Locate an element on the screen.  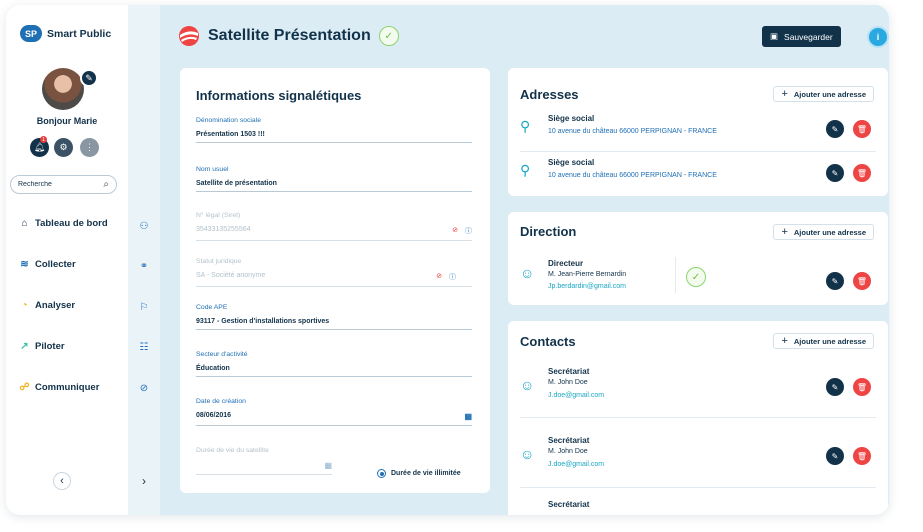
gear-icon: ⚙ is located at coordinates (63, 147).